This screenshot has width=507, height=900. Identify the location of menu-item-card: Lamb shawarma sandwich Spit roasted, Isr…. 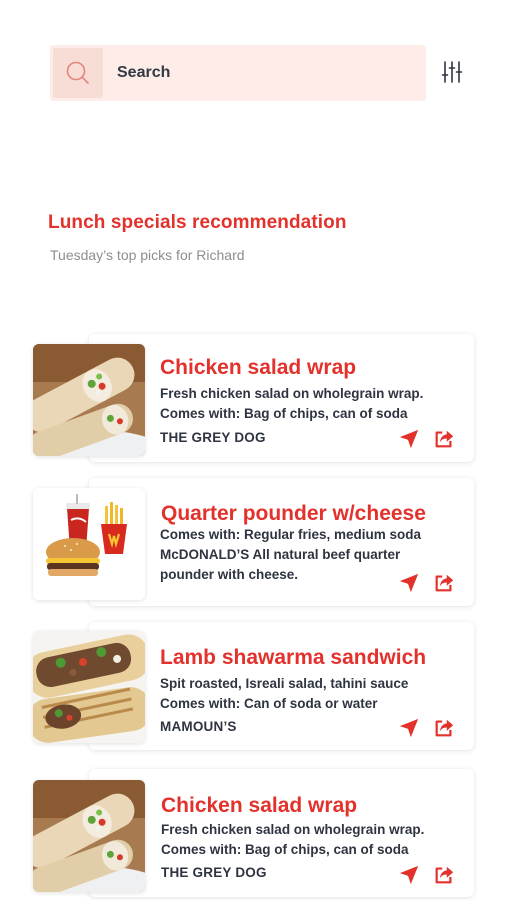
(281, 686).